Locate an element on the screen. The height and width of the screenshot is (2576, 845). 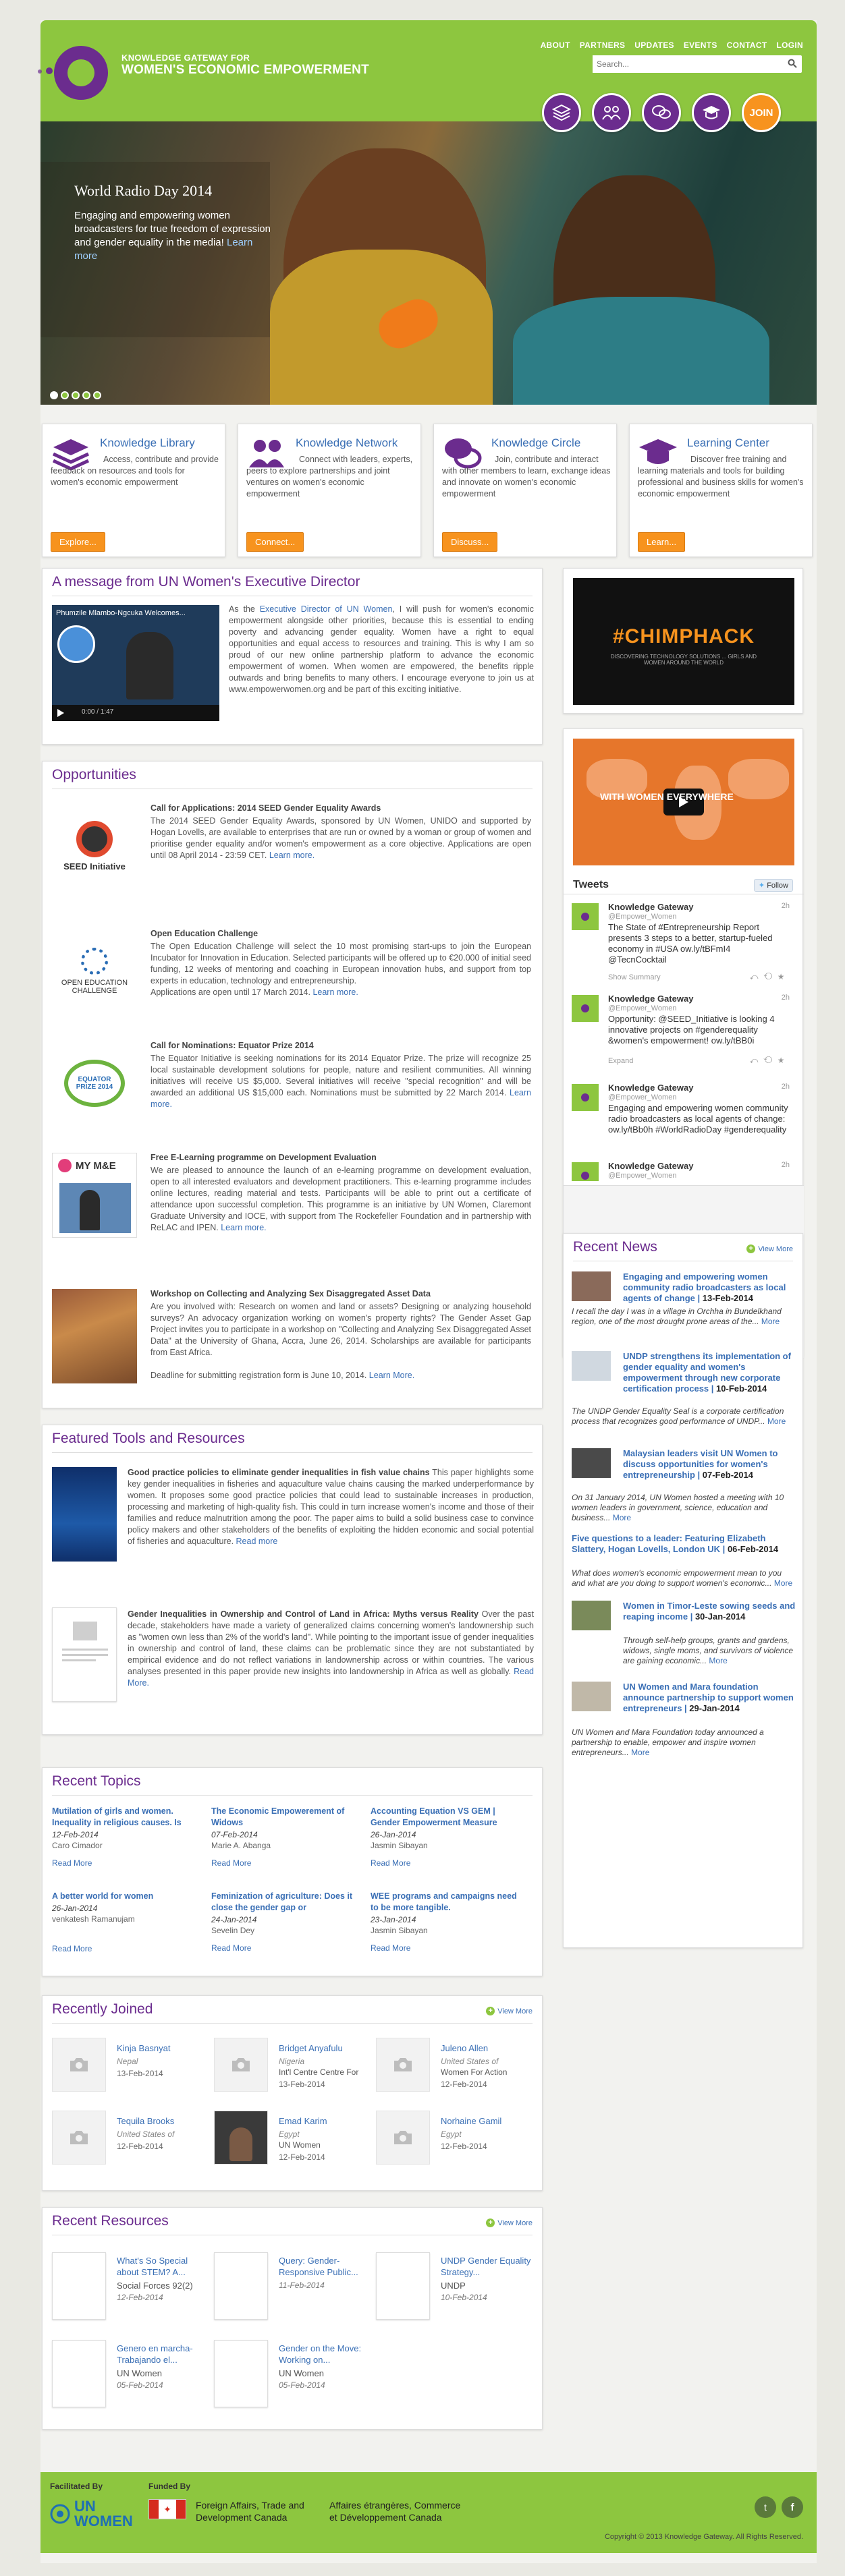
map-video: WITH WOMEN EVERYWHERE is located at coordinates (683, 802).